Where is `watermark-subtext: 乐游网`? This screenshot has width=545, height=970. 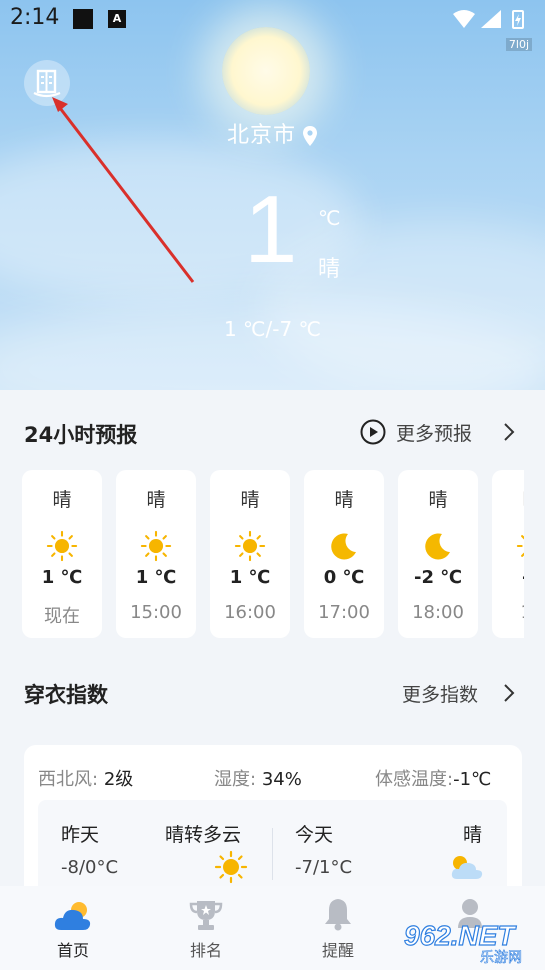
watermark-subtext: 乐游网 is located at coordinates (501, 957).